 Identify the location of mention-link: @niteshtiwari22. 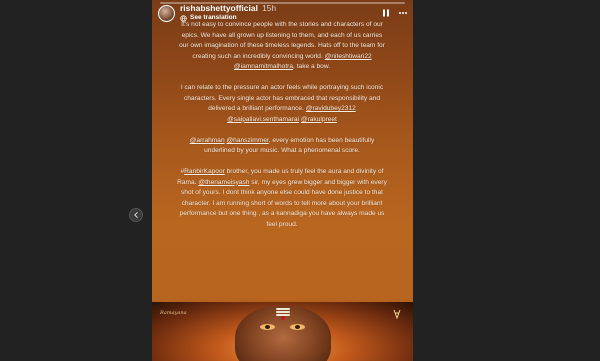
(348, 56).